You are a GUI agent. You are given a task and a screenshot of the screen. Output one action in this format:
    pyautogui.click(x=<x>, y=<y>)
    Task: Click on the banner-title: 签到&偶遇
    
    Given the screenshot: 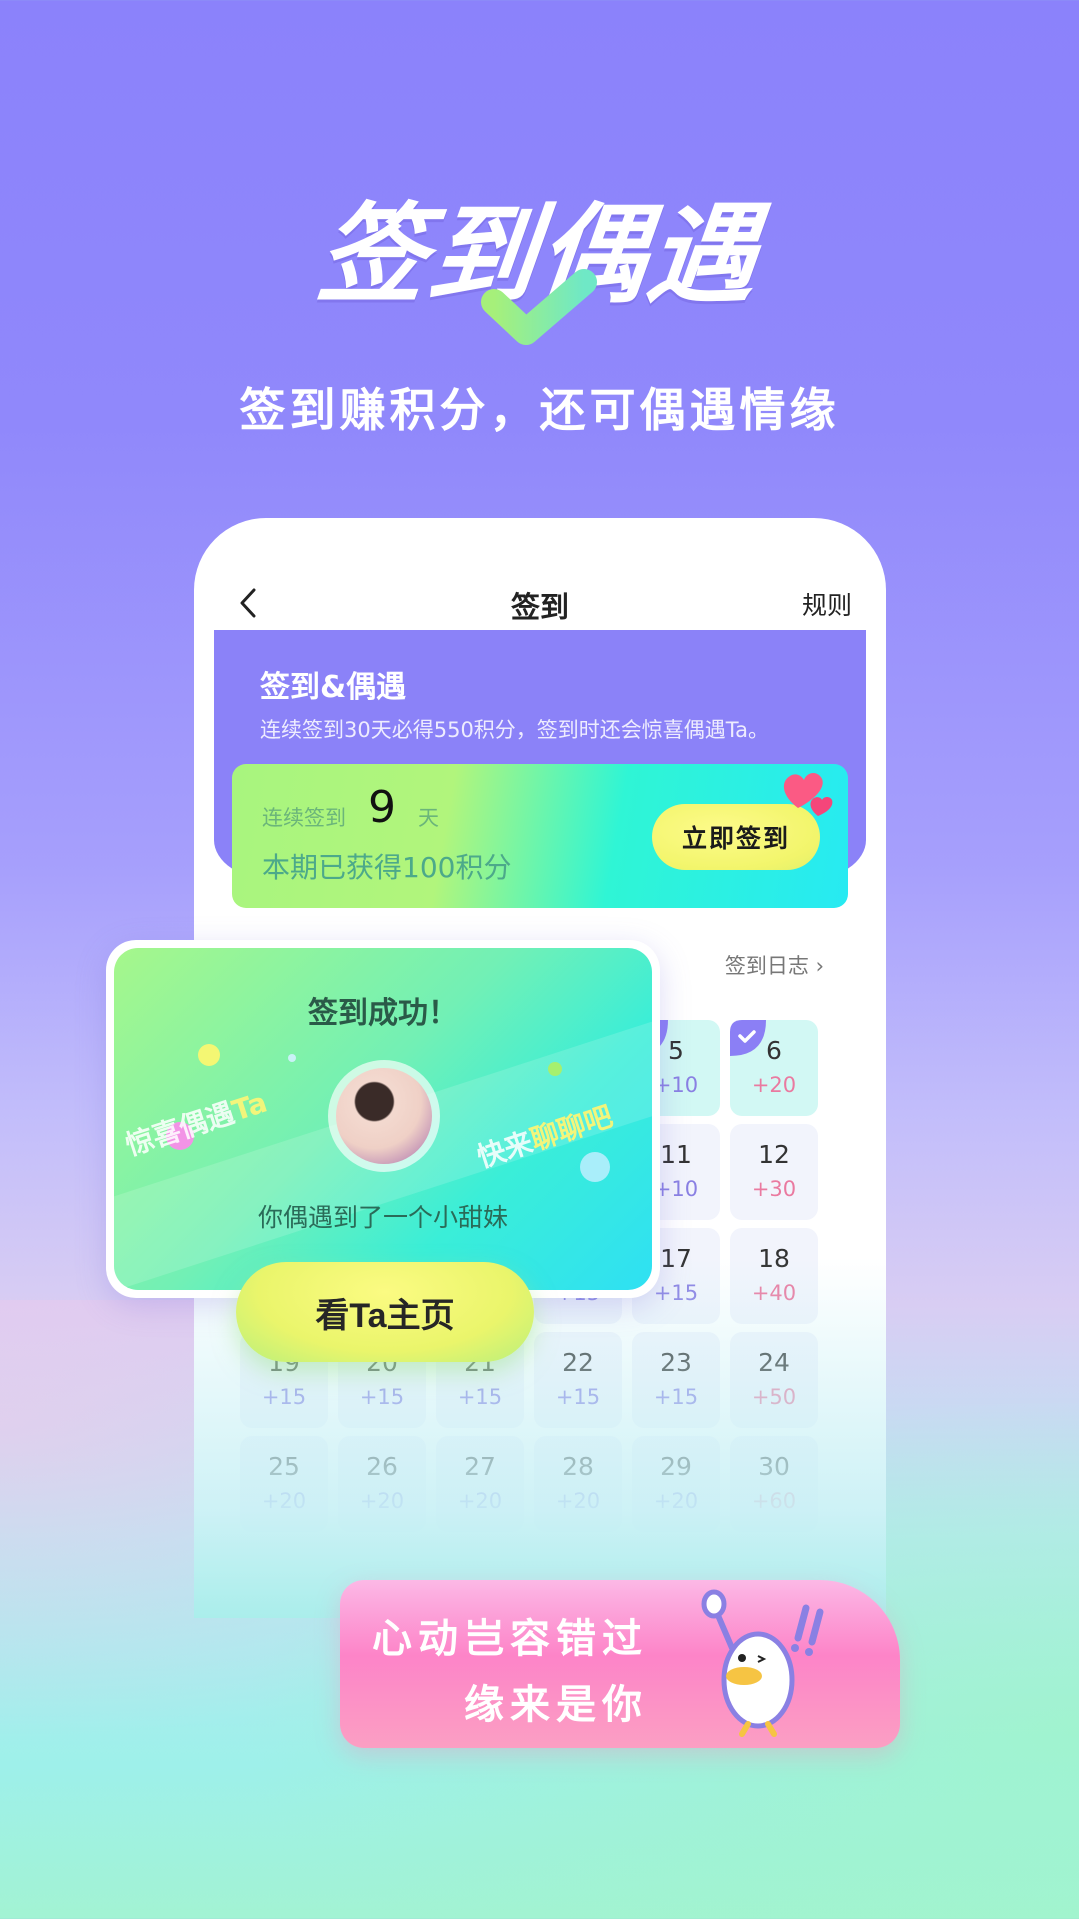 What is the action you would take?
    pyautogui.click(x=333, y=687)
    